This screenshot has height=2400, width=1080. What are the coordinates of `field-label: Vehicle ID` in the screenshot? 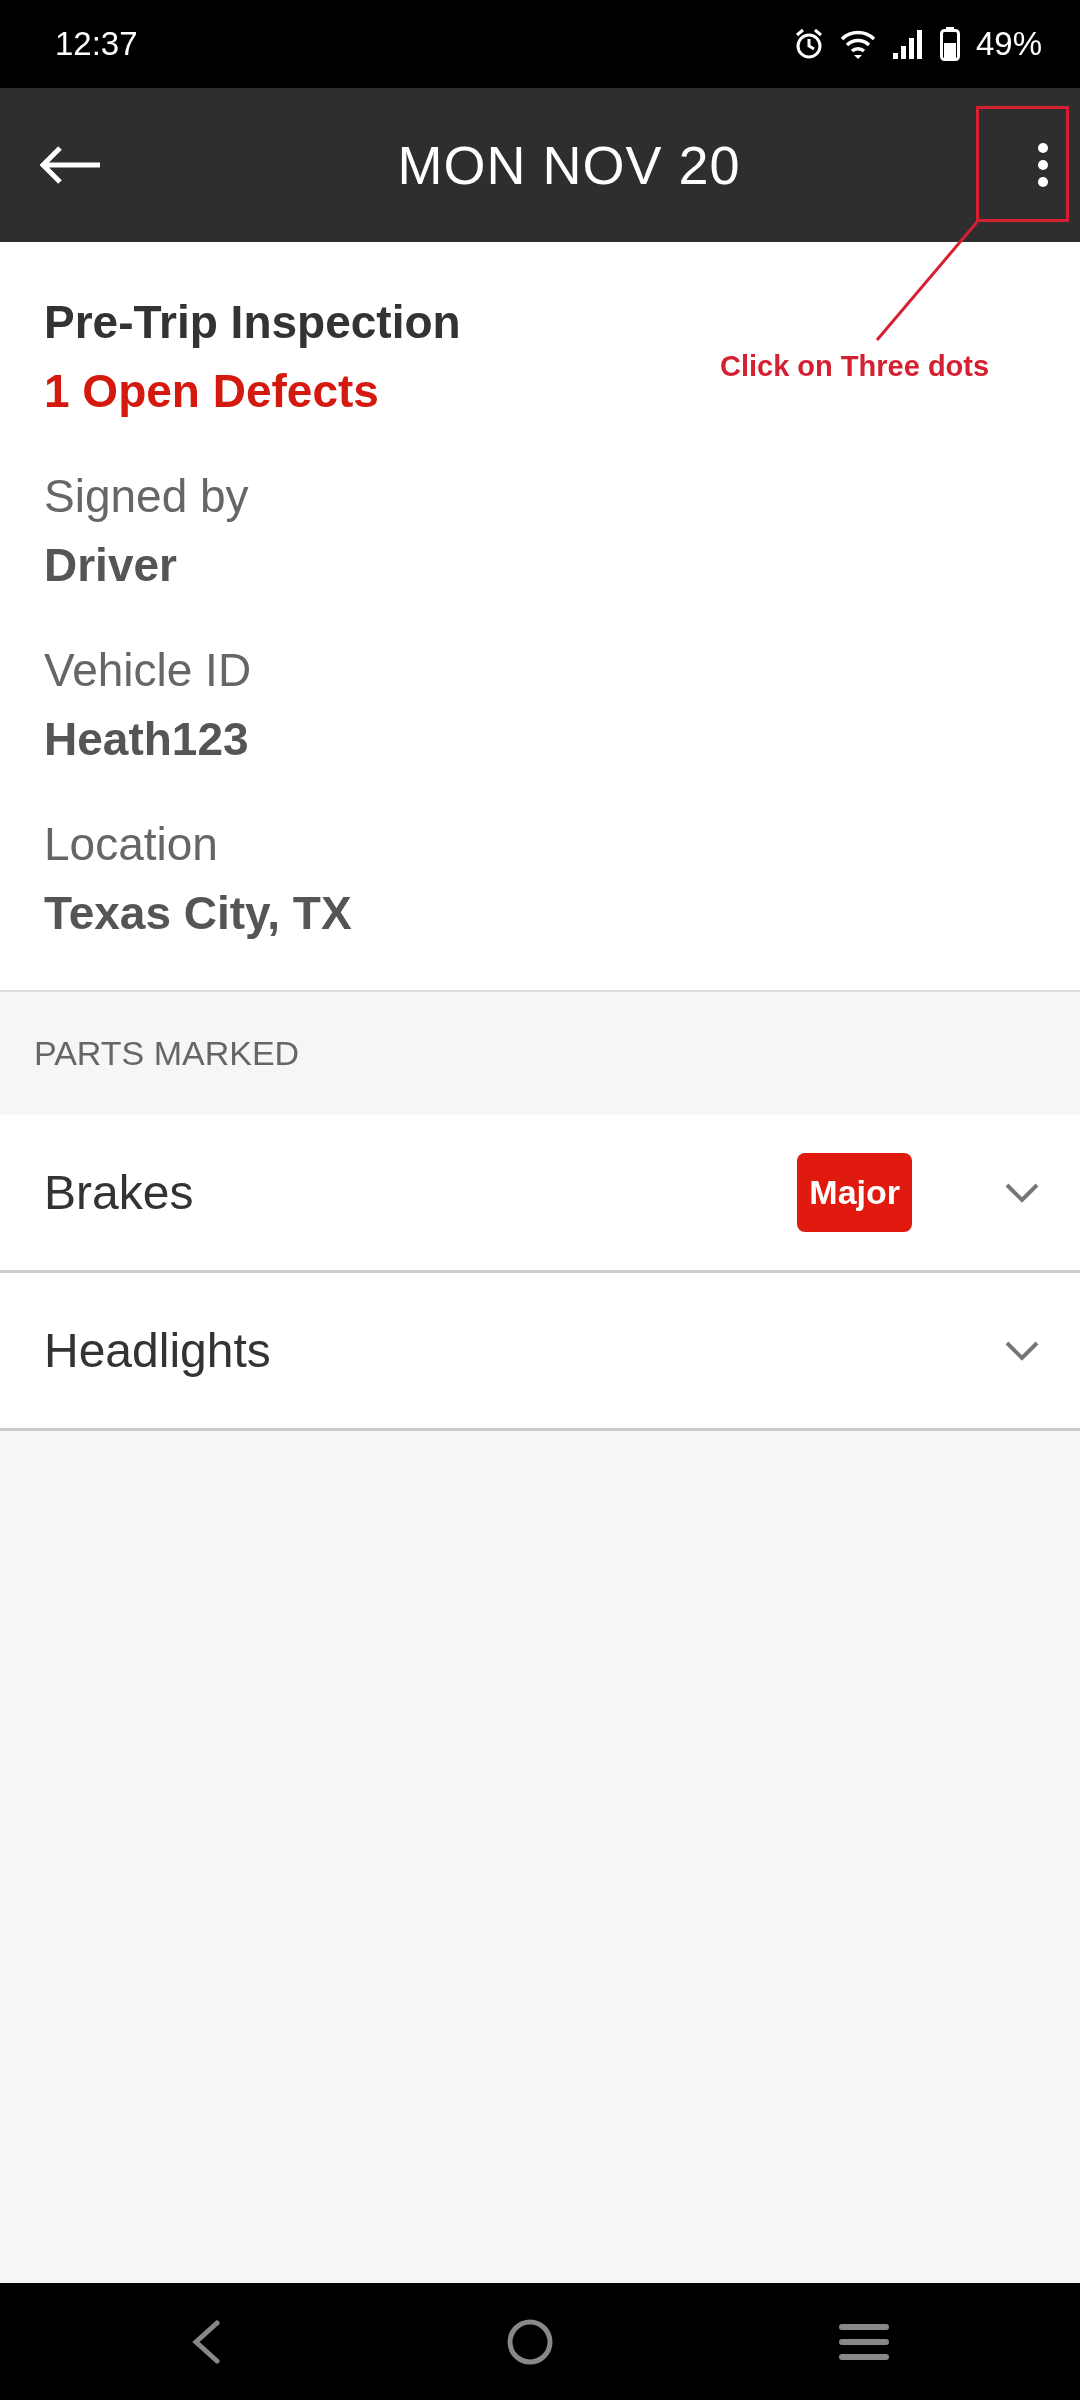 It's located at (148, 670).